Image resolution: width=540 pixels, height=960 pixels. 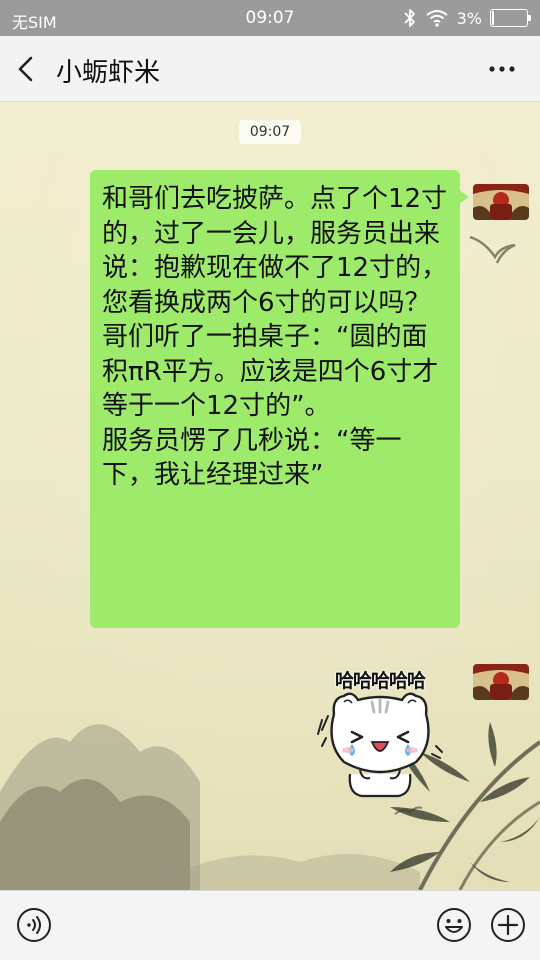 I want to click on chevron-left-icon, so click(x=27, y=69).